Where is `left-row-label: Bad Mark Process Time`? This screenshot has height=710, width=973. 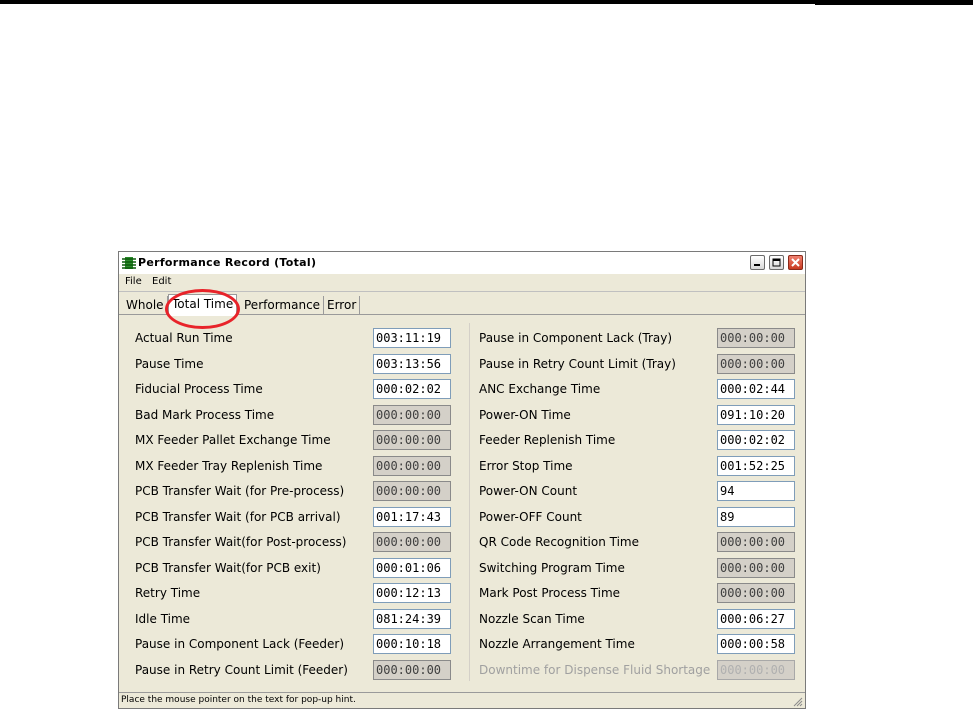 left-row-label: Bad Mark Process Time is located at coordinates (205, 415).